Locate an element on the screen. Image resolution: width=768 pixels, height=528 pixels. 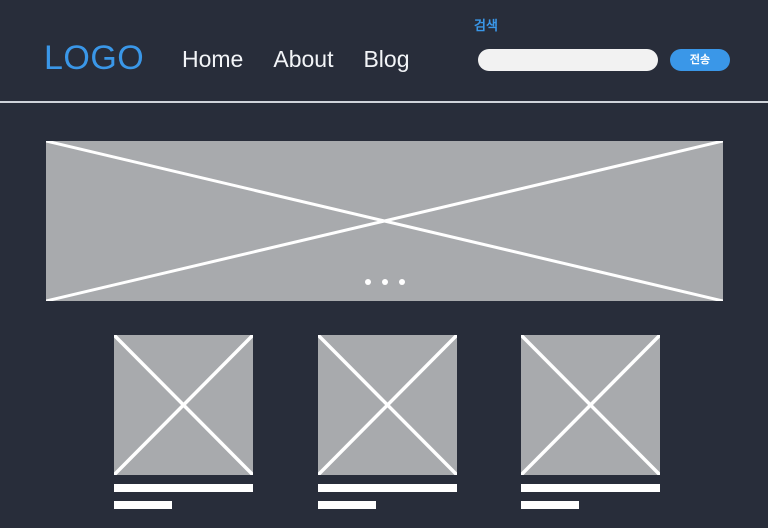
carousel-dots is located at coordinates (384, 282).